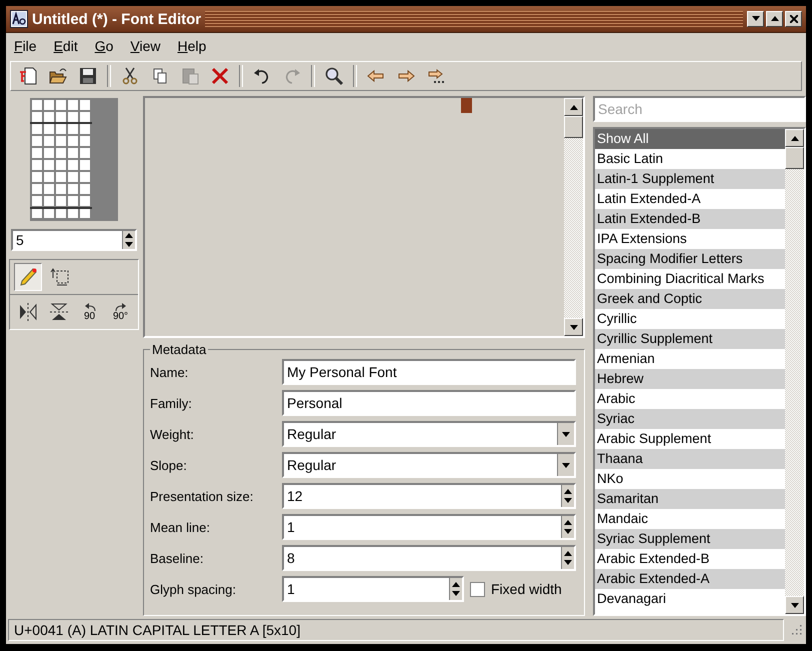 The width and height of the screenshot is (812, 651). I want to click on maximize-button, so click(774, 19).